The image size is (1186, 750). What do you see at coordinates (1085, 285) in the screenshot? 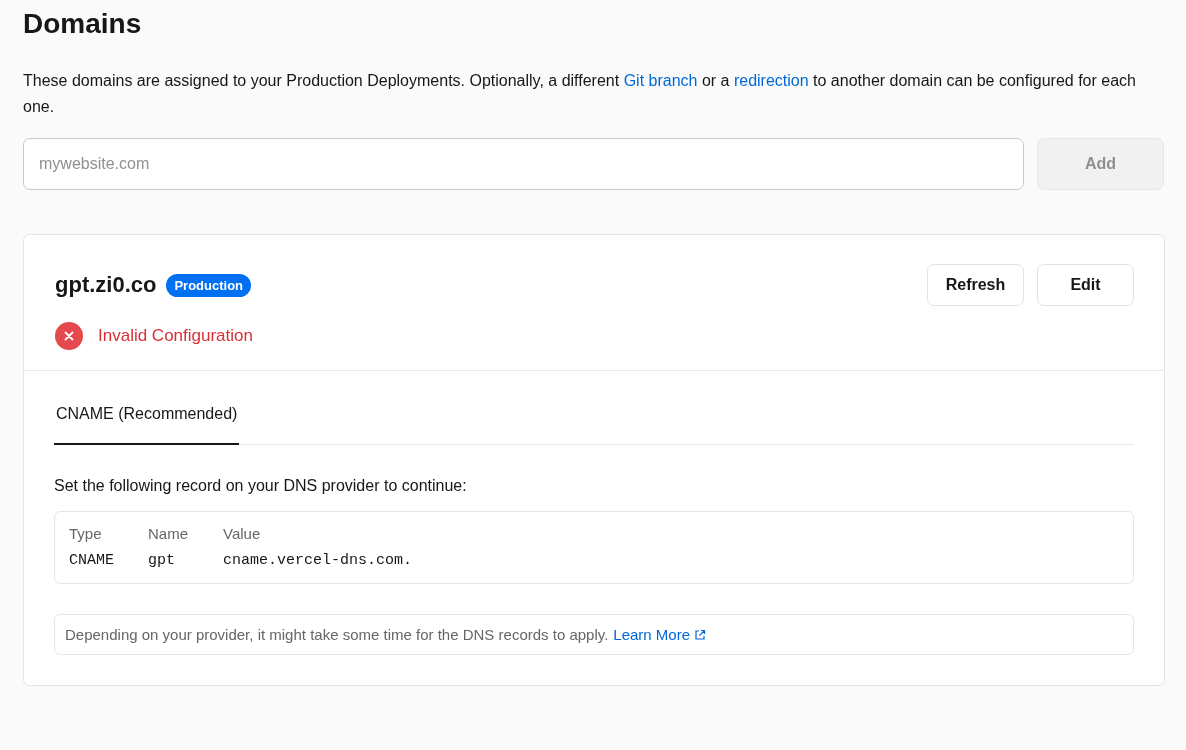
I see `domain-action-button: Edit` at bounding box center [1085, 285].